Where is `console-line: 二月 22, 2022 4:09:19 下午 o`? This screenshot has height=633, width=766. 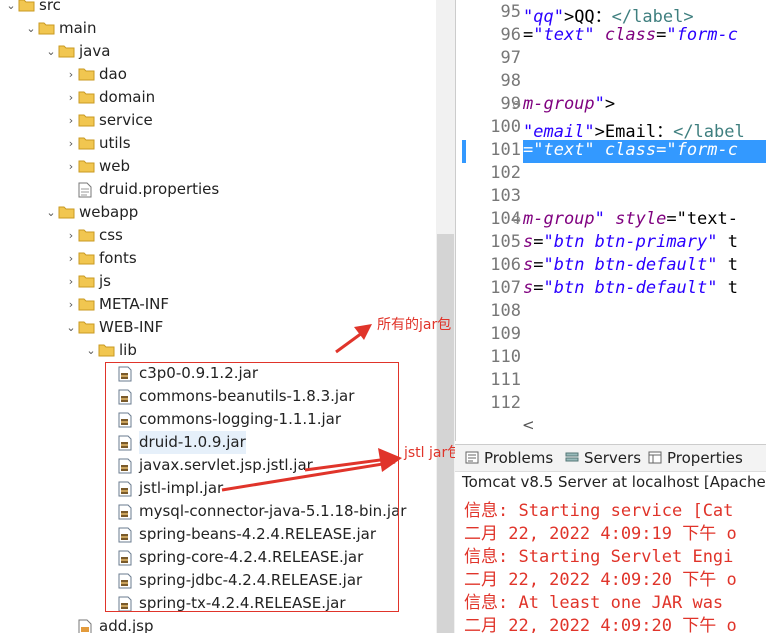 console-line: 二月 22, 2022 4:09:19 下午 o is located at coordinates (600, 534).